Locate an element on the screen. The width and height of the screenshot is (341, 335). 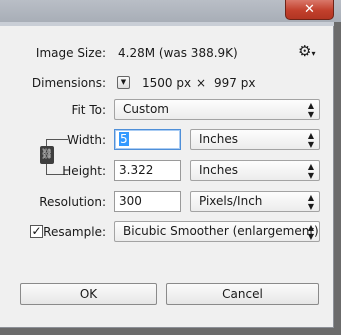
settings-menu-button: ⚙▾ is located at coordinates (306, 51).